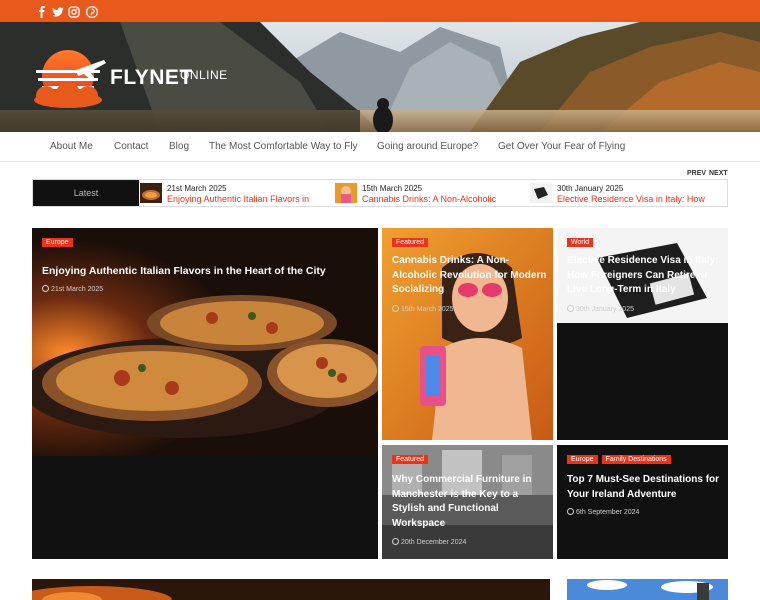 The height and width of the screenshot is (600, 760). What do you see at coordinates (131, 146) in the screenshot?
I see `nav-item-contact: Contact` at bounding box center [131, 146].